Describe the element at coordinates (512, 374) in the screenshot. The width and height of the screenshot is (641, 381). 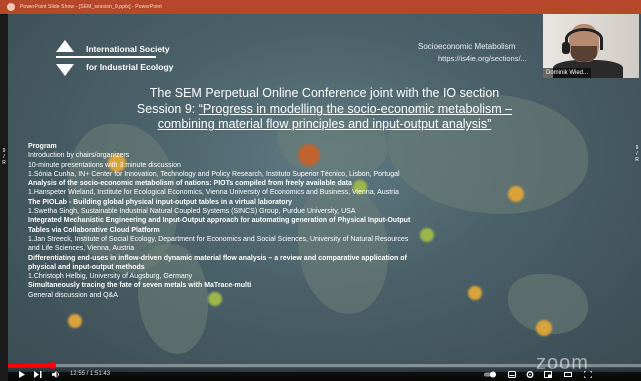
I see `subtitles-icon` at that location.